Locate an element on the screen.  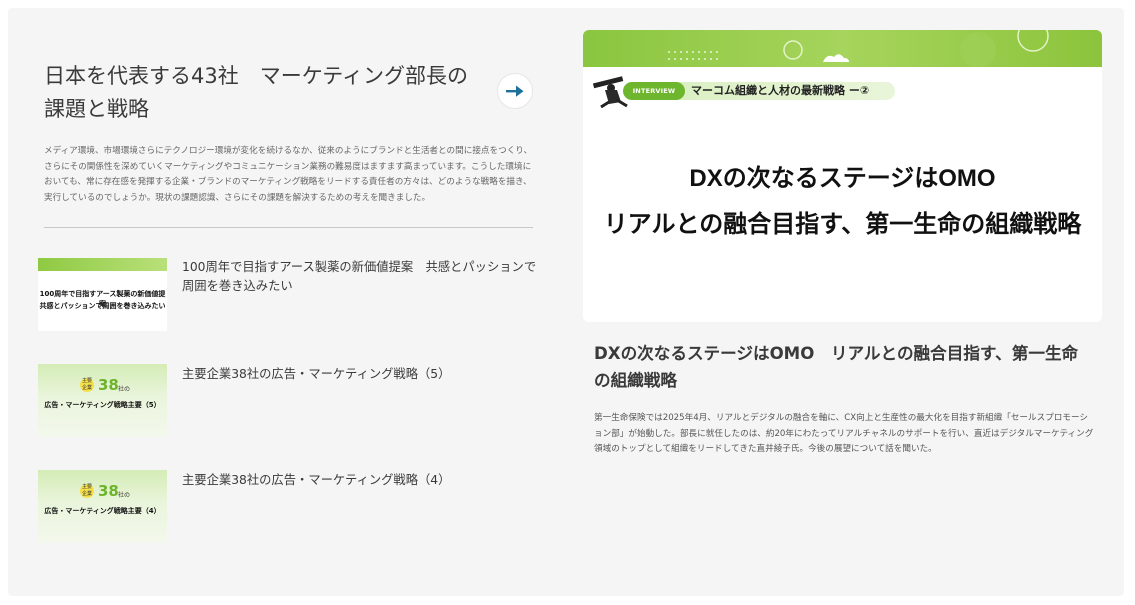
image-headline-2: リアルとの融合目指す、第一生命の組織戦略 is located at coordinates (842, 224).